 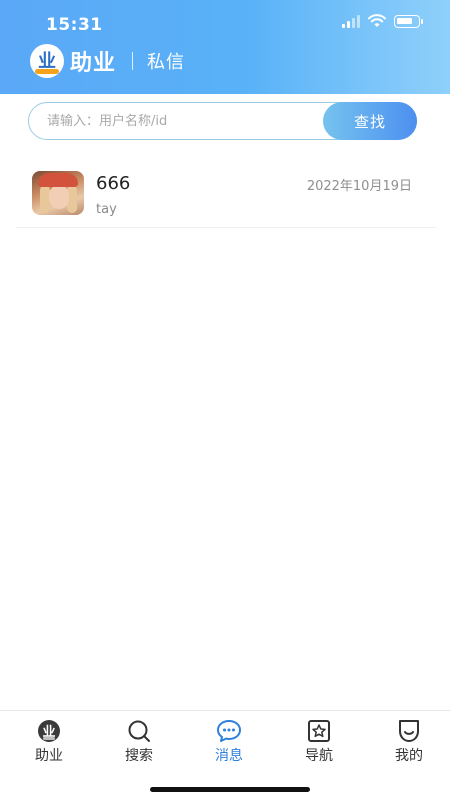 What do you see at coordinates (139, 756) in the screenshot?
I see `tab-label: 搜索` at bounding box center [139, 756].